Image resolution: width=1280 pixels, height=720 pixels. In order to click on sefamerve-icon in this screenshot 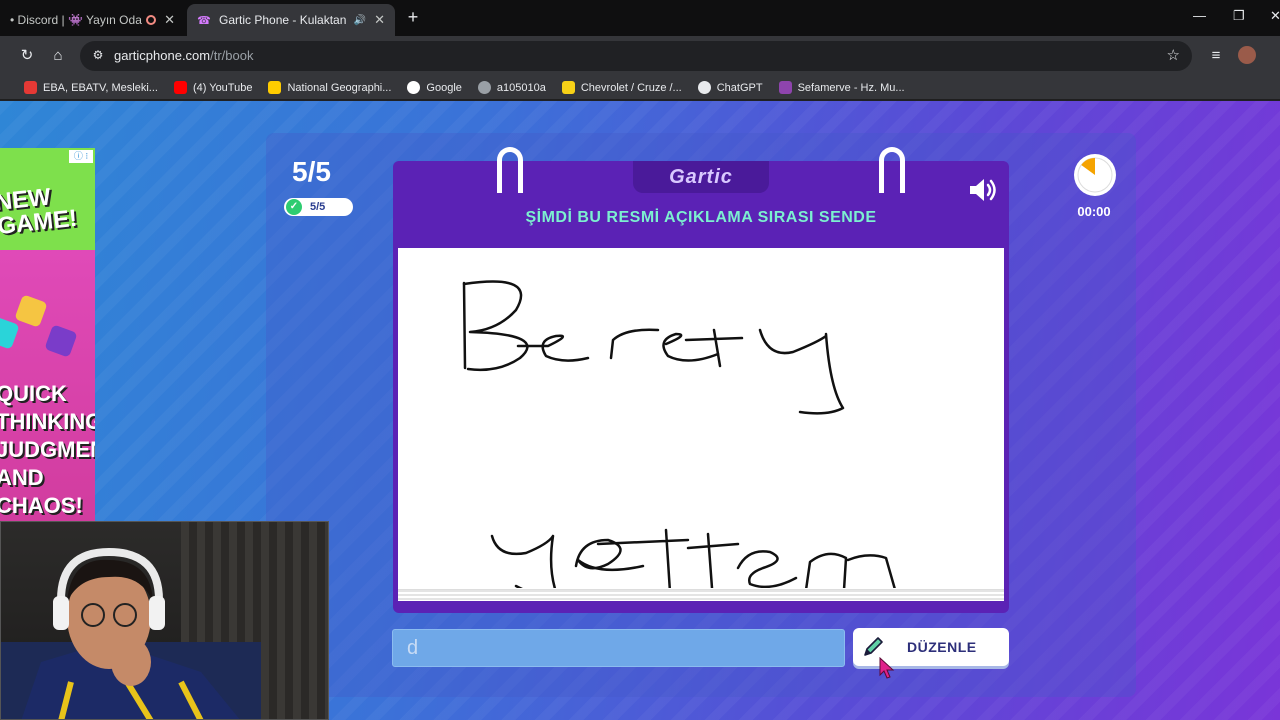, I will do `click(785, 87)`.